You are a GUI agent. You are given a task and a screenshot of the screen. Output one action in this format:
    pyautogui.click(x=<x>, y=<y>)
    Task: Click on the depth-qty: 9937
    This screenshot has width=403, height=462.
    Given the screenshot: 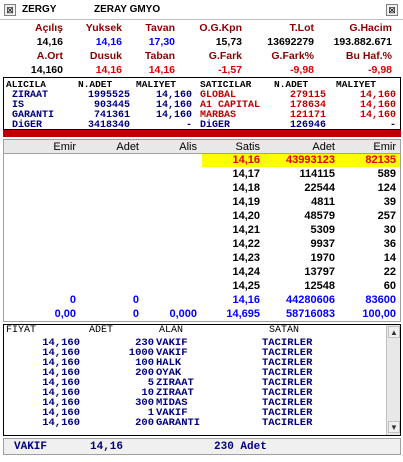 What is the action you would take?
    pyautogui.click(x=322, y=244)
    